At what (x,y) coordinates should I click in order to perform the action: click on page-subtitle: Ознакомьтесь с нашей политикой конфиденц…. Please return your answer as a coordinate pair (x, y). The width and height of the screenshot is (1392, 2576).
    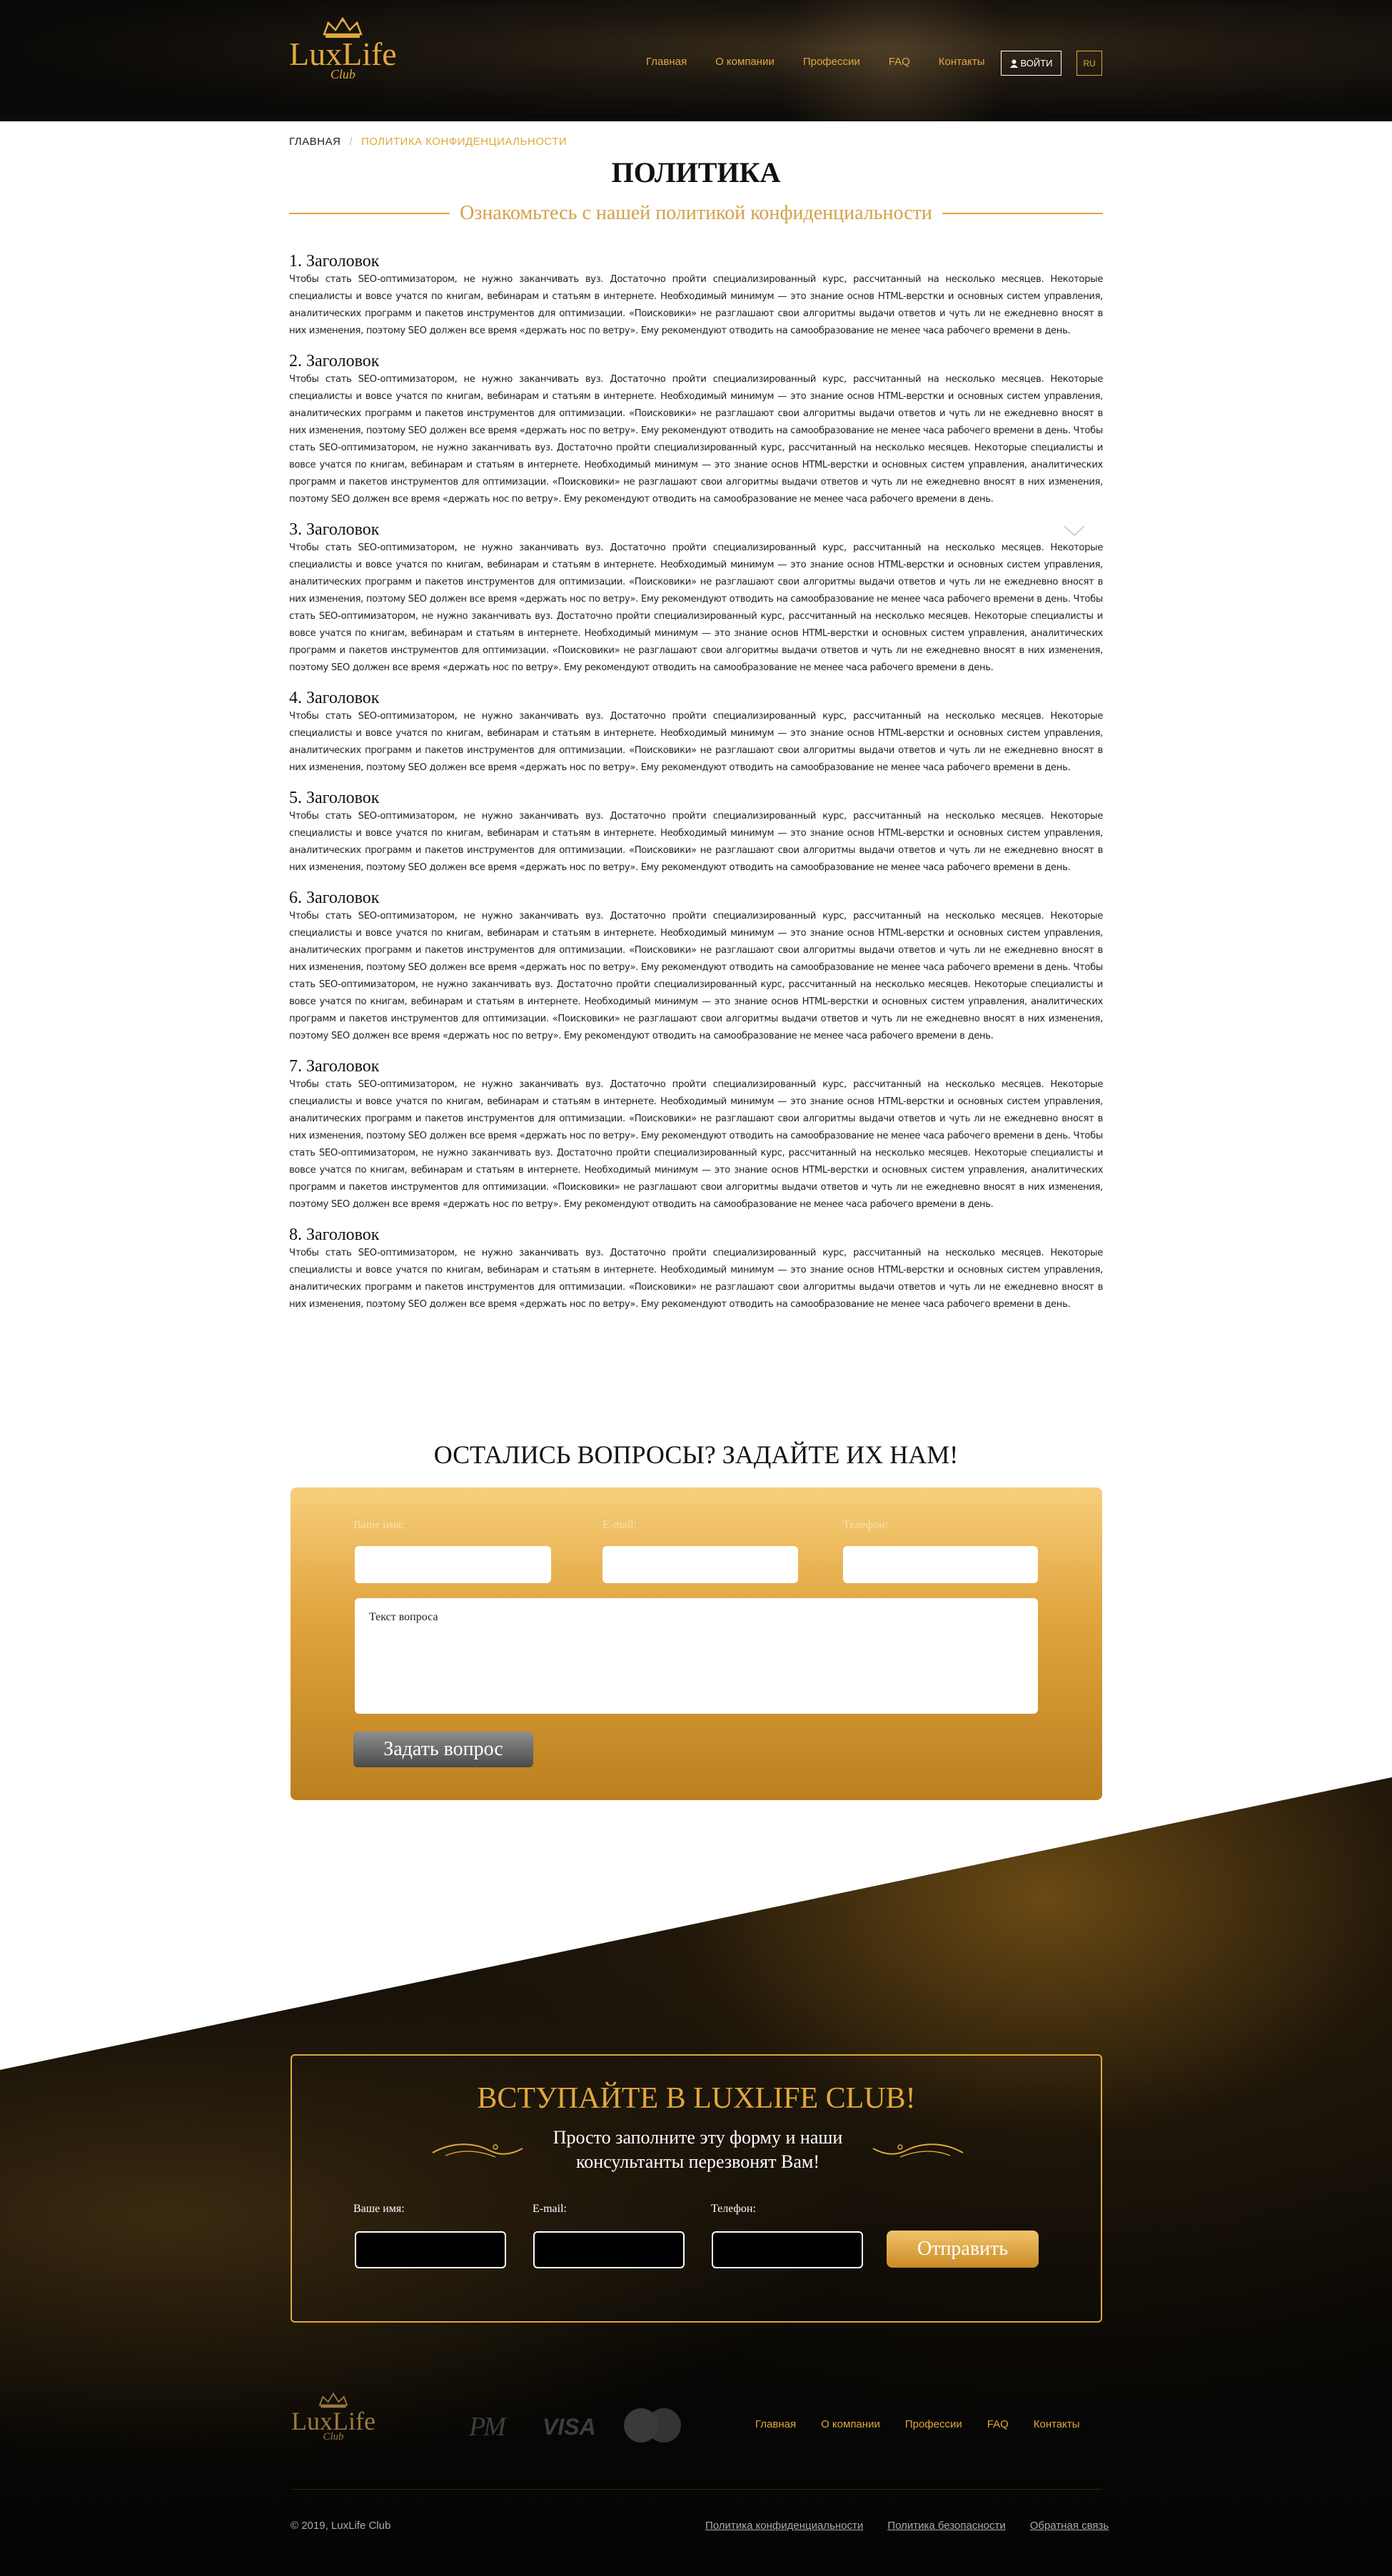
    Looking at the image, I should click on (696, 213).